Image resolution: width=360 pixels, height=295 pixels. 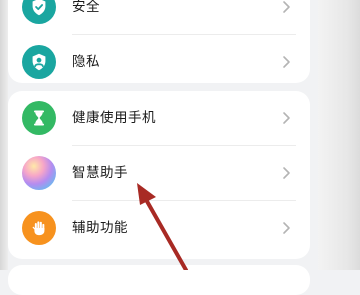 What do you see at coordinates (86, 7) in the screenshot?
I see `settings-item-label: 安全` at bounding box center [86, 7].